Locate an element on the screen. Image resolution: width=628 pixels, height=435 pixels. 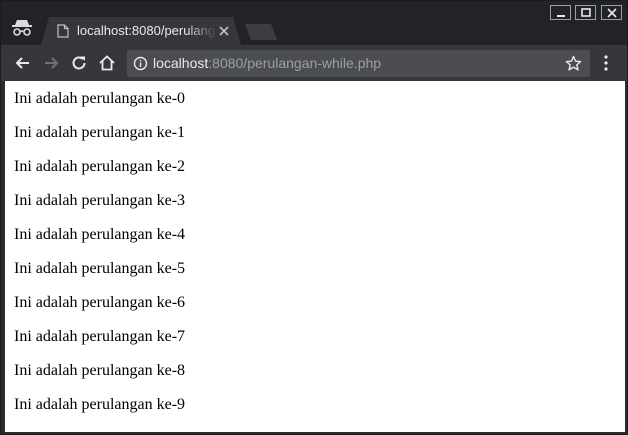
info-icon is located at coordinates (140, 63).